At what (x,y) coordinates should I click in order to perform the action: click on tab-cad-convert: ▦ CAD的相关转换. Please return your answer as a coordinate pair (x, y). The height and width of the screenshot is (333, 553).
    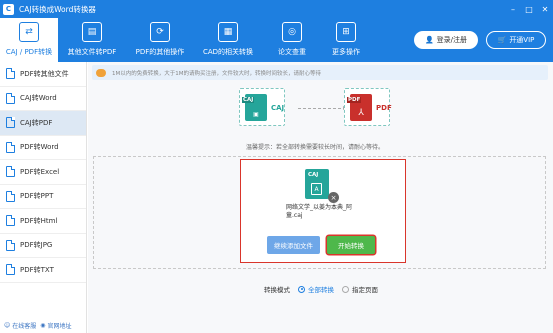
    Looking at the image, I should click on (228, 40).